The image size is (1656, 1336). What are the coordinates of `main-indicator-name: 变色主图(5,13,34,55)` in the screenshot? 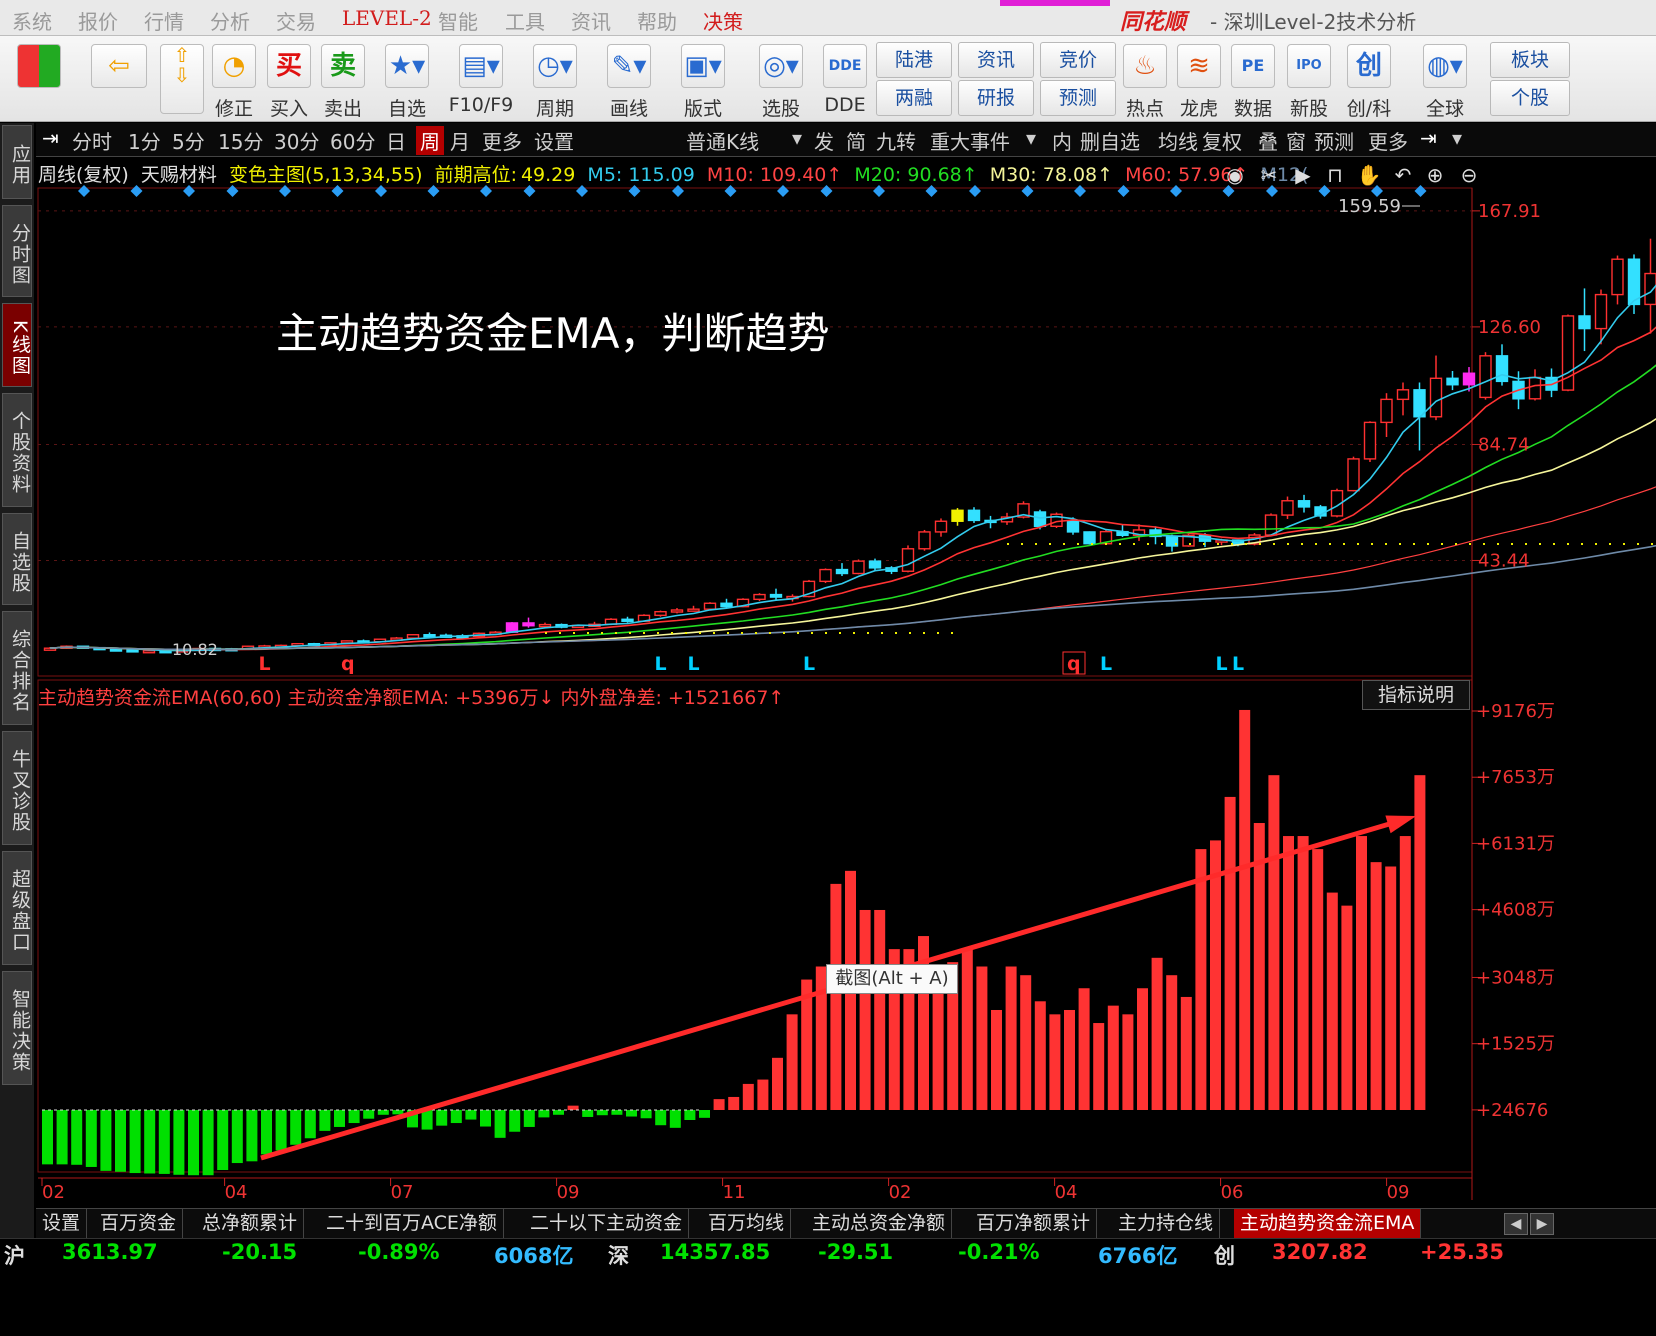 It's located at (326, 175).